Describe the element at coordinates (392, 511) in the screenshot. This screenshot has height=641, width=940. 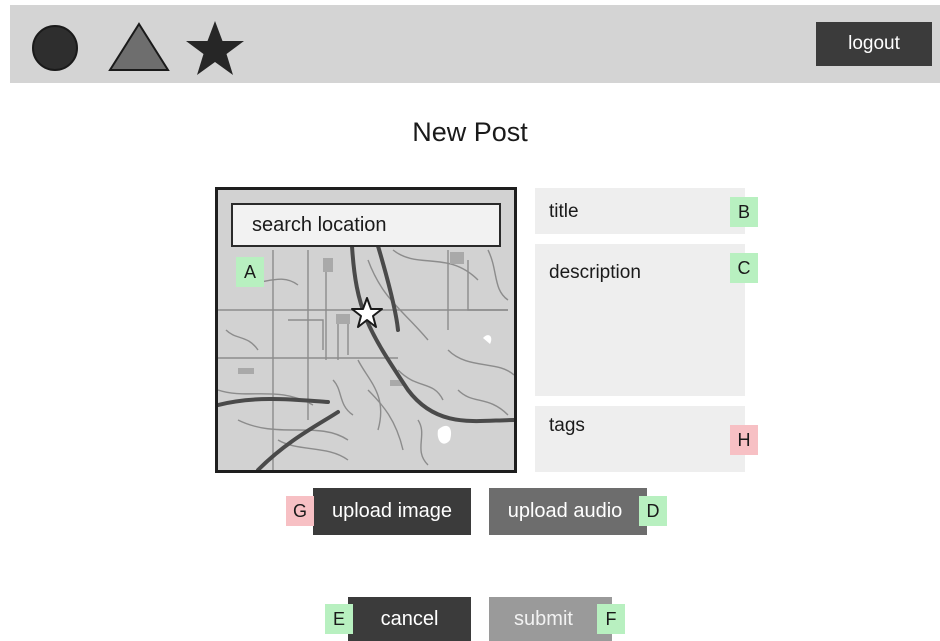
I see `upload-image-button: upload image` at that location.